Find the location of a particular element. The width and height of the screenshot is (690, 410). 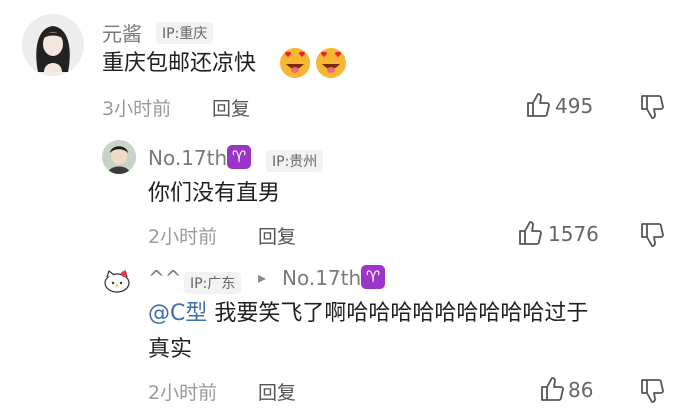

like-count: 86 is located at coordinates (581, 390).